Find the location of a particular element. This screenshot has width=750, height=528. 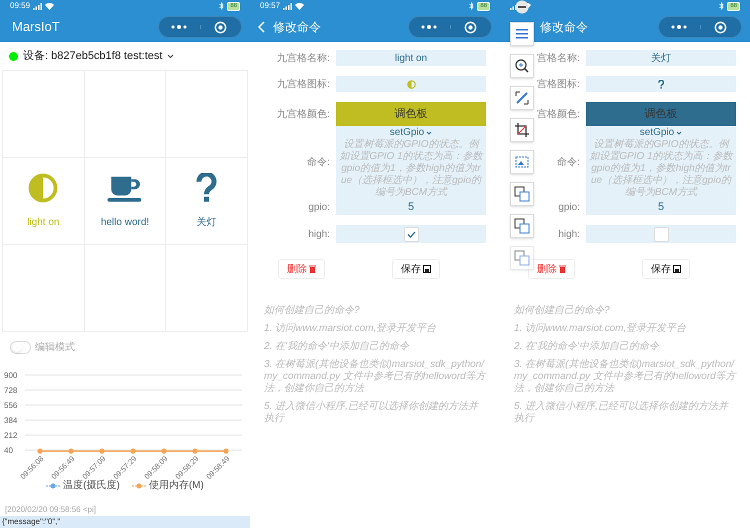

name-field: light on is located at coordinates (411, 58).